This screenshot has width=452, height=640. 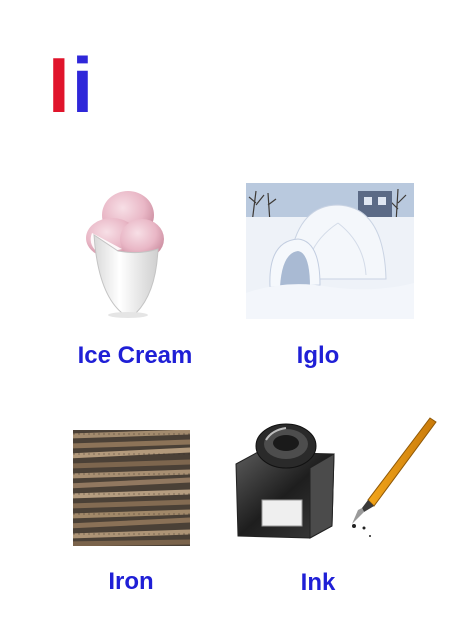 What do you see at coordinates (125, 254) in the screenshot?
I see `ice-cream-image` at bounding box center [125, 254].